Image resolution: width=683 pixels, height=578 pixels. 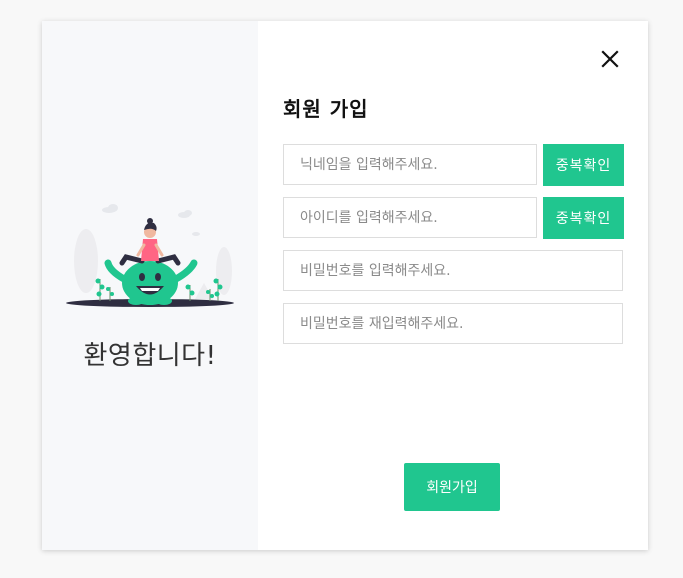 What do you see at coordinates (453, 323) in the screenshot?
I see `password-confirm-input` at bounding box center [453, 323].